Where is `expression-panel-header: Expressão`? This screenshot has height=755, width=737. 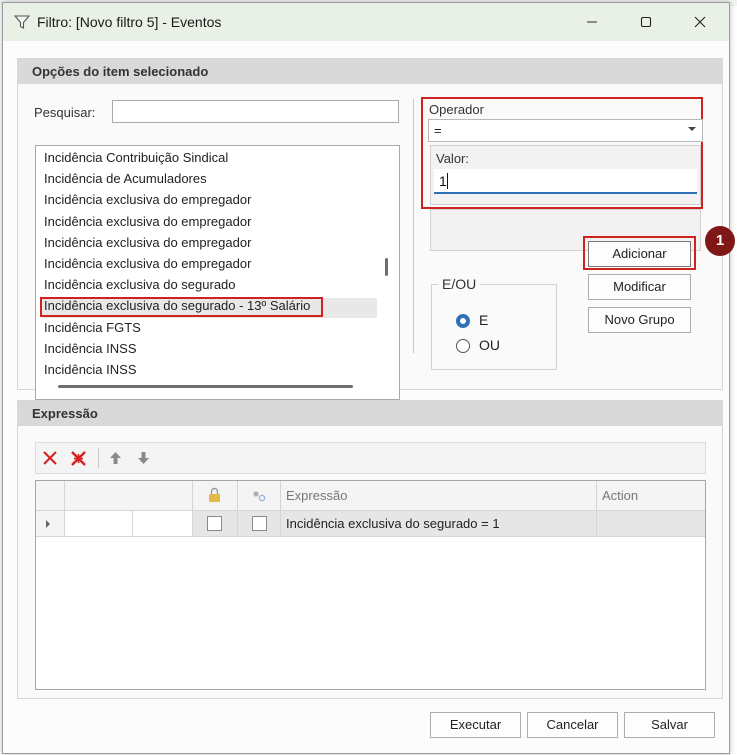
expression-panel-header: Expressão is located at coordinates (370, 413).